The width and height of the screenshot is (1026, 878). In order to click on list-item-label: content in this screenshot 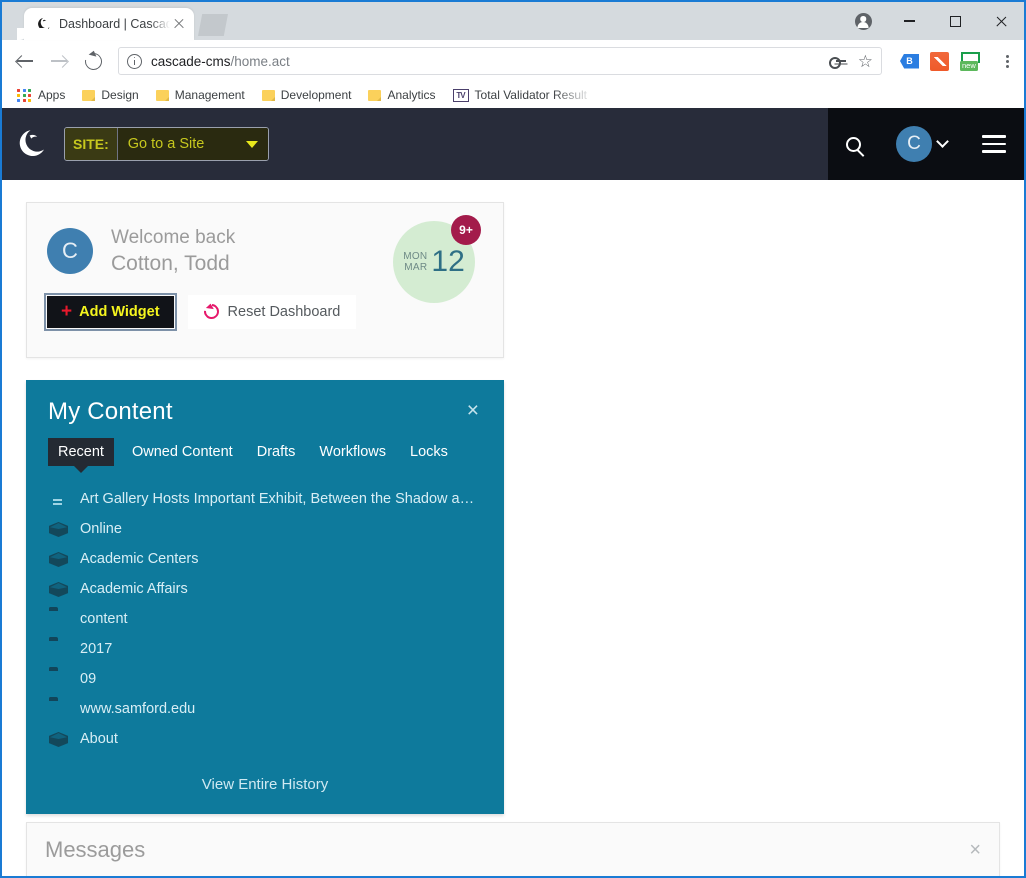, I will do `click(104, 619)`.